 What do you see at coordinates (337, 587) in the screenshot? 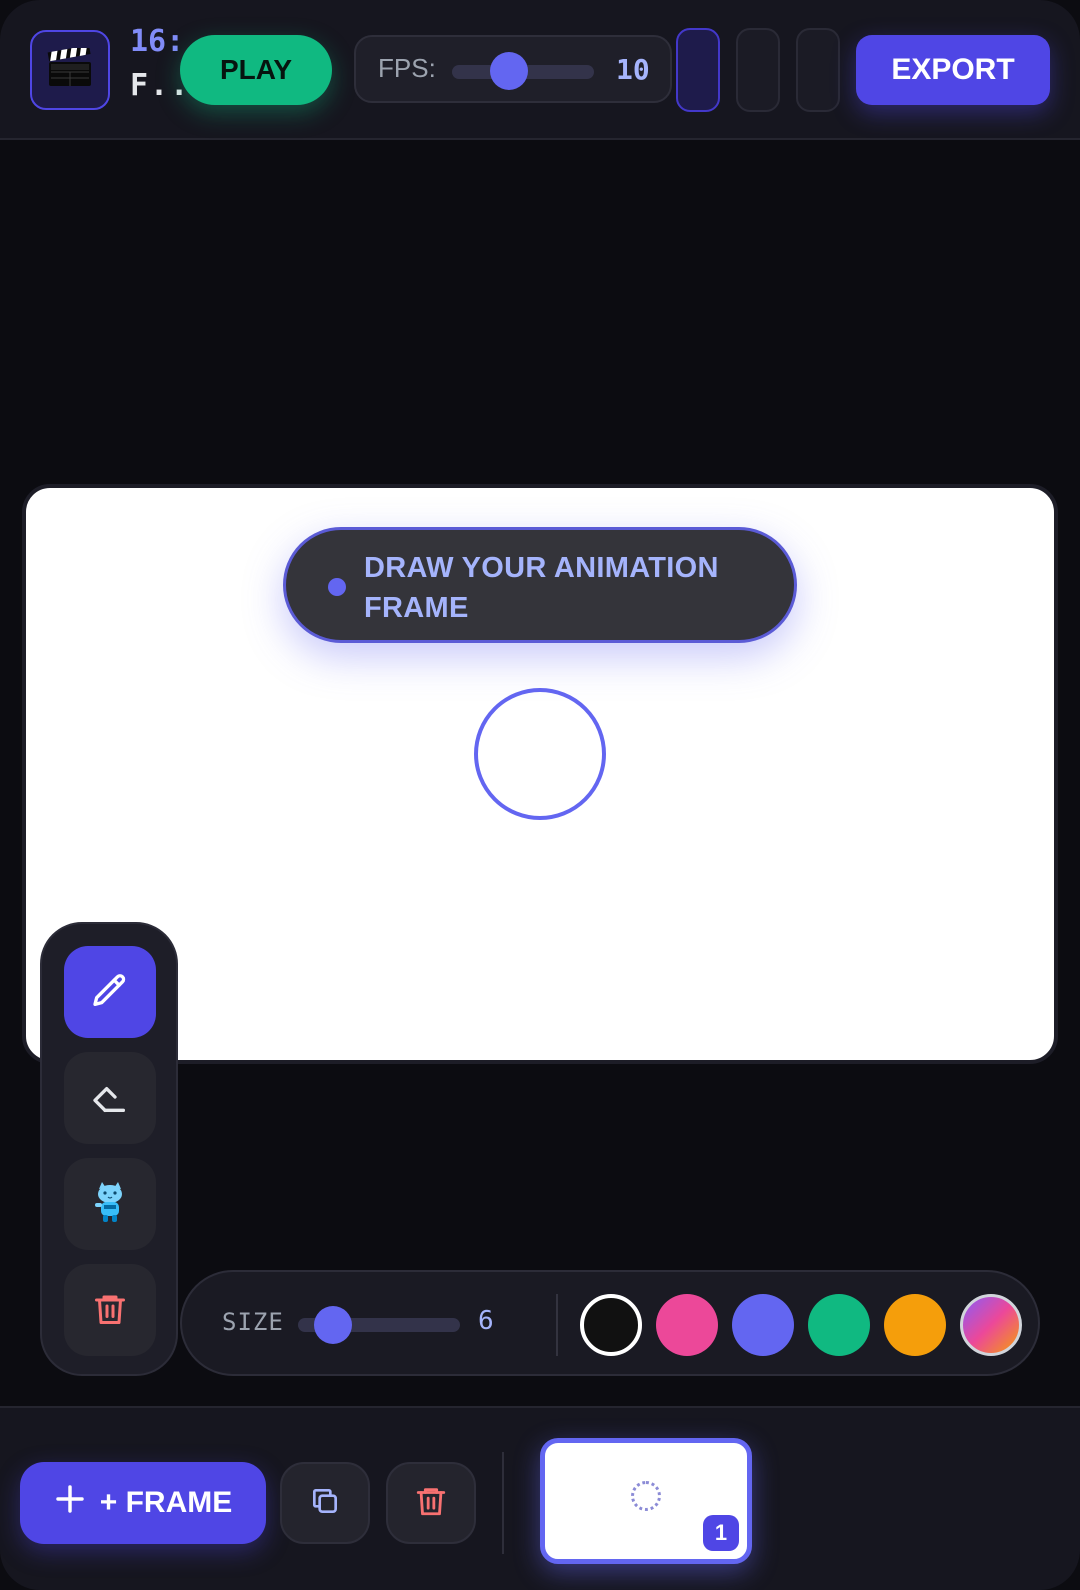
I see `hint-dot-icon` at bounding box center [337, 587].